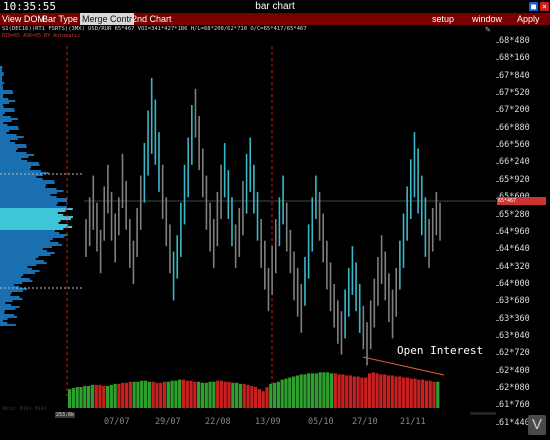 The image size is (550, 440). Describe the element at coordinates (443, 19) in the screenshot. I see `menu-setup: setup` at that location.